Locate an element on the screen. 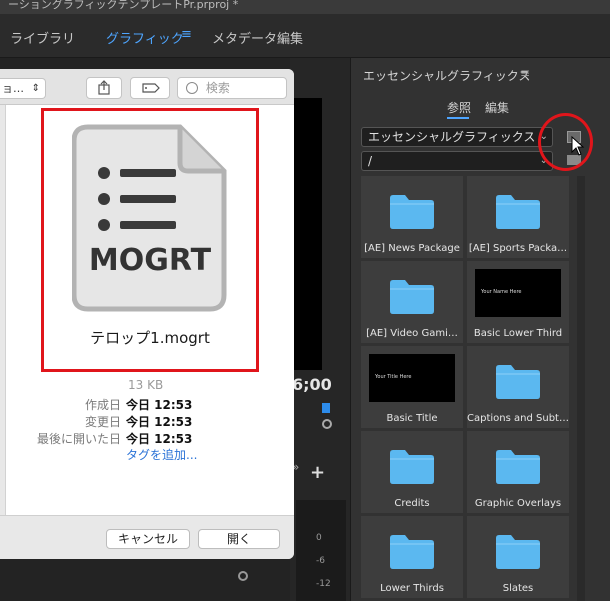 Image resolution: width=610 pixels, height=601 pixels. playhead-marker is located at coordinates (326, 408).